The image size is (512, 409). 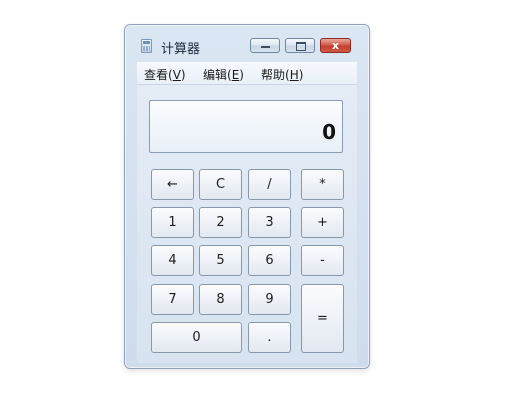 I want to click on maximize-icon, so click(x=301, y=46).